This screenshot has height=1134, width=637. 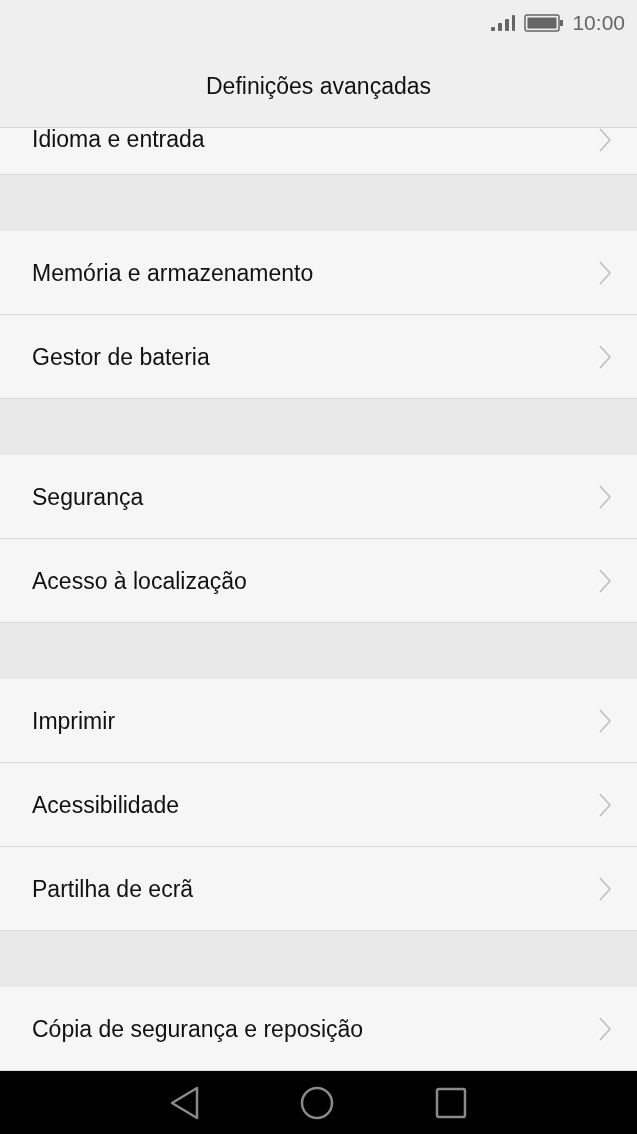 I want to click on settings-label: Cópia de segurança e reposição, so click(x=198, y=1028).